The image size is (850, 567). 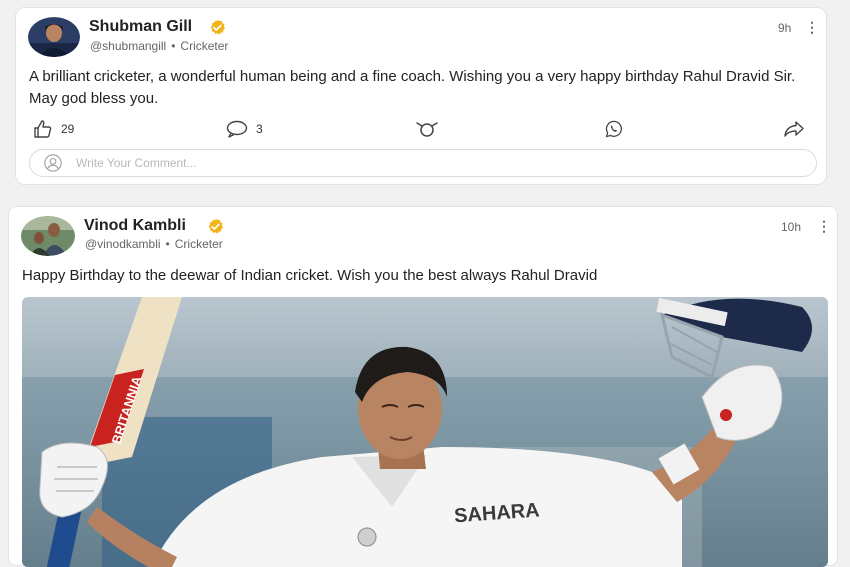 I want to click on whatsapp-icon, so click(x=613, y=129).